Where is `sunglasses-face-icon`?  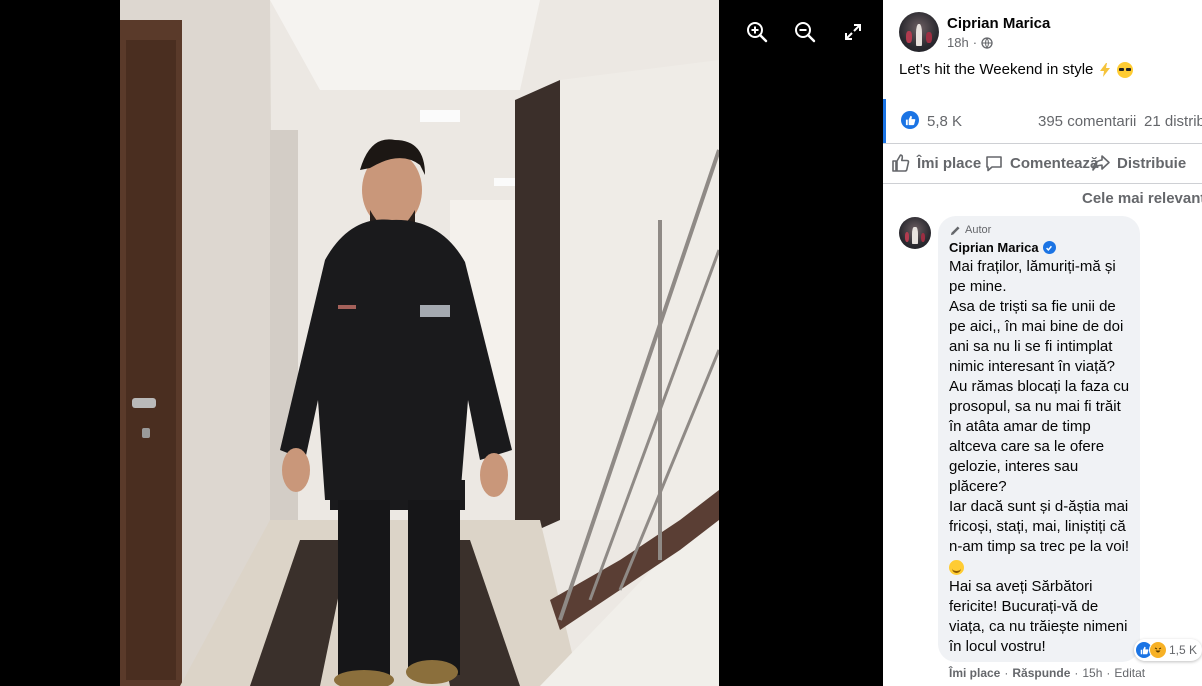 sunglasses-face-icon is located at coordinates (1125, 69).